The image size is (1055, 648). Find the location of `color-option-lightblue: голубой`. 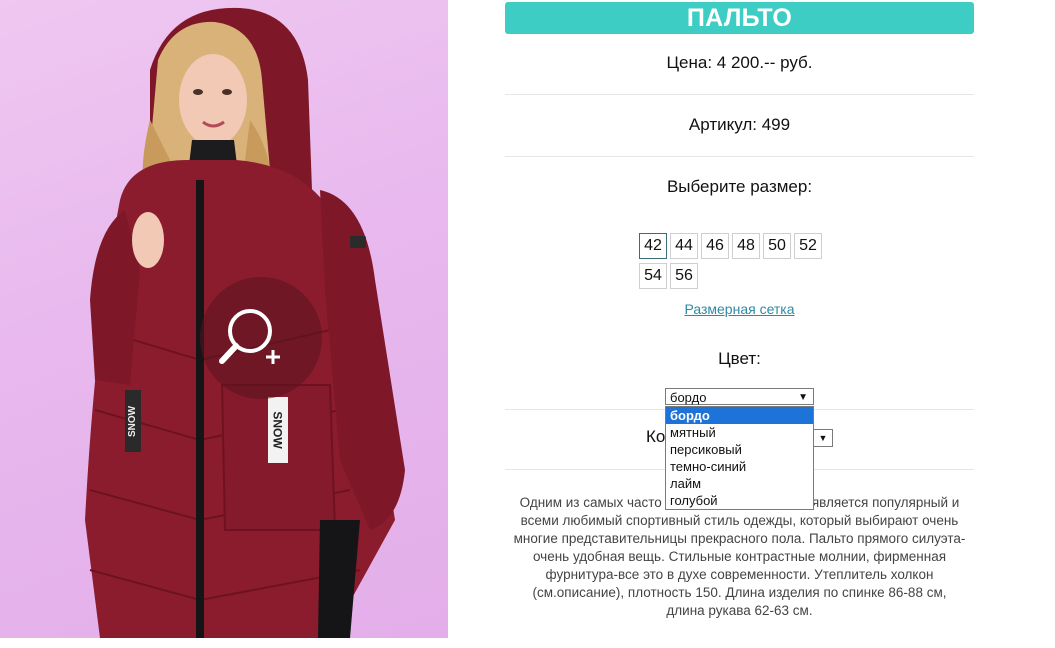

color-option-lightblue: голубой is located at coordinates (739, 500).